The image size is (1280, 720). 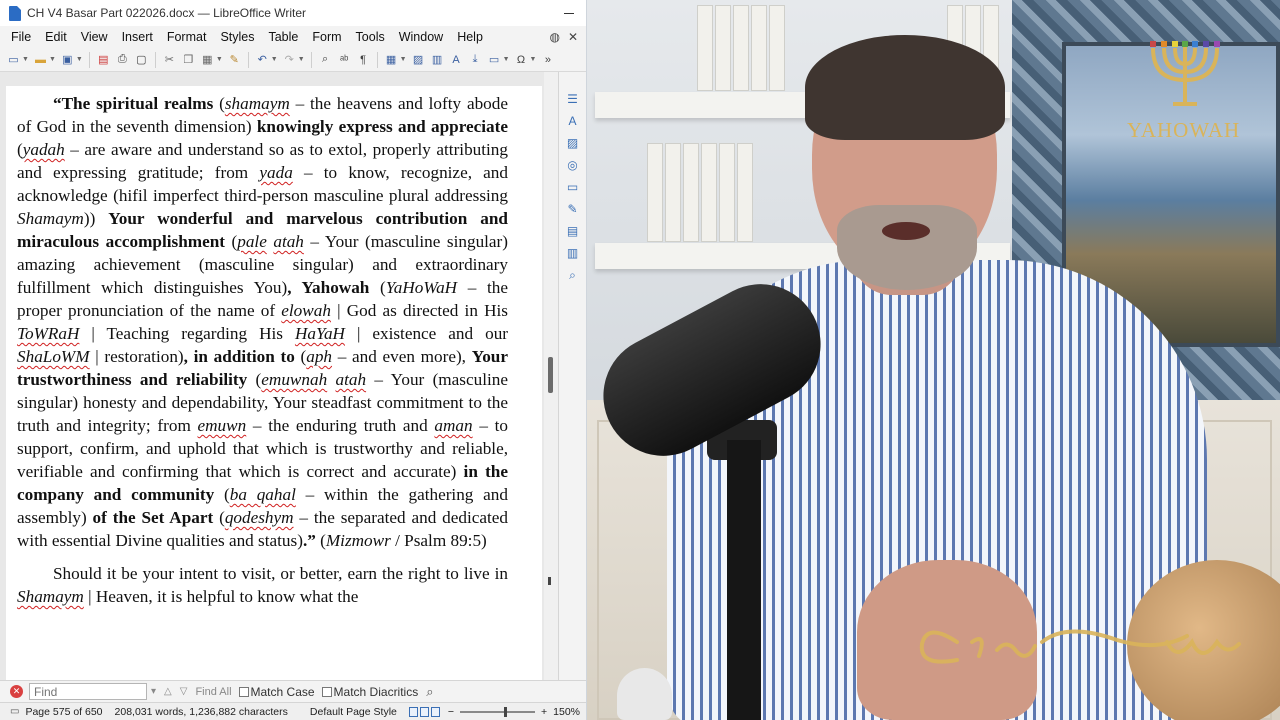 What do you see at coordinates (573, 37) in the screenshot?
I see `close-document-icon: ✕` at bounding box center [573, 37].